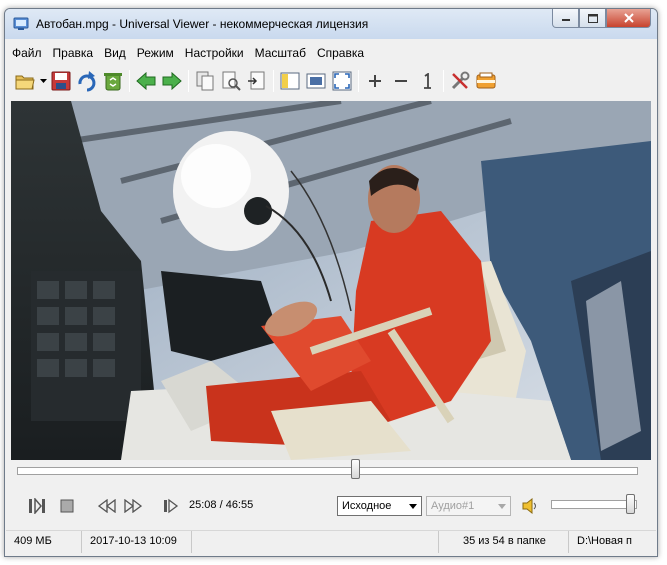 This screenshot has height=565, width=667. I want to click on folder-icon, so click(486, 80).